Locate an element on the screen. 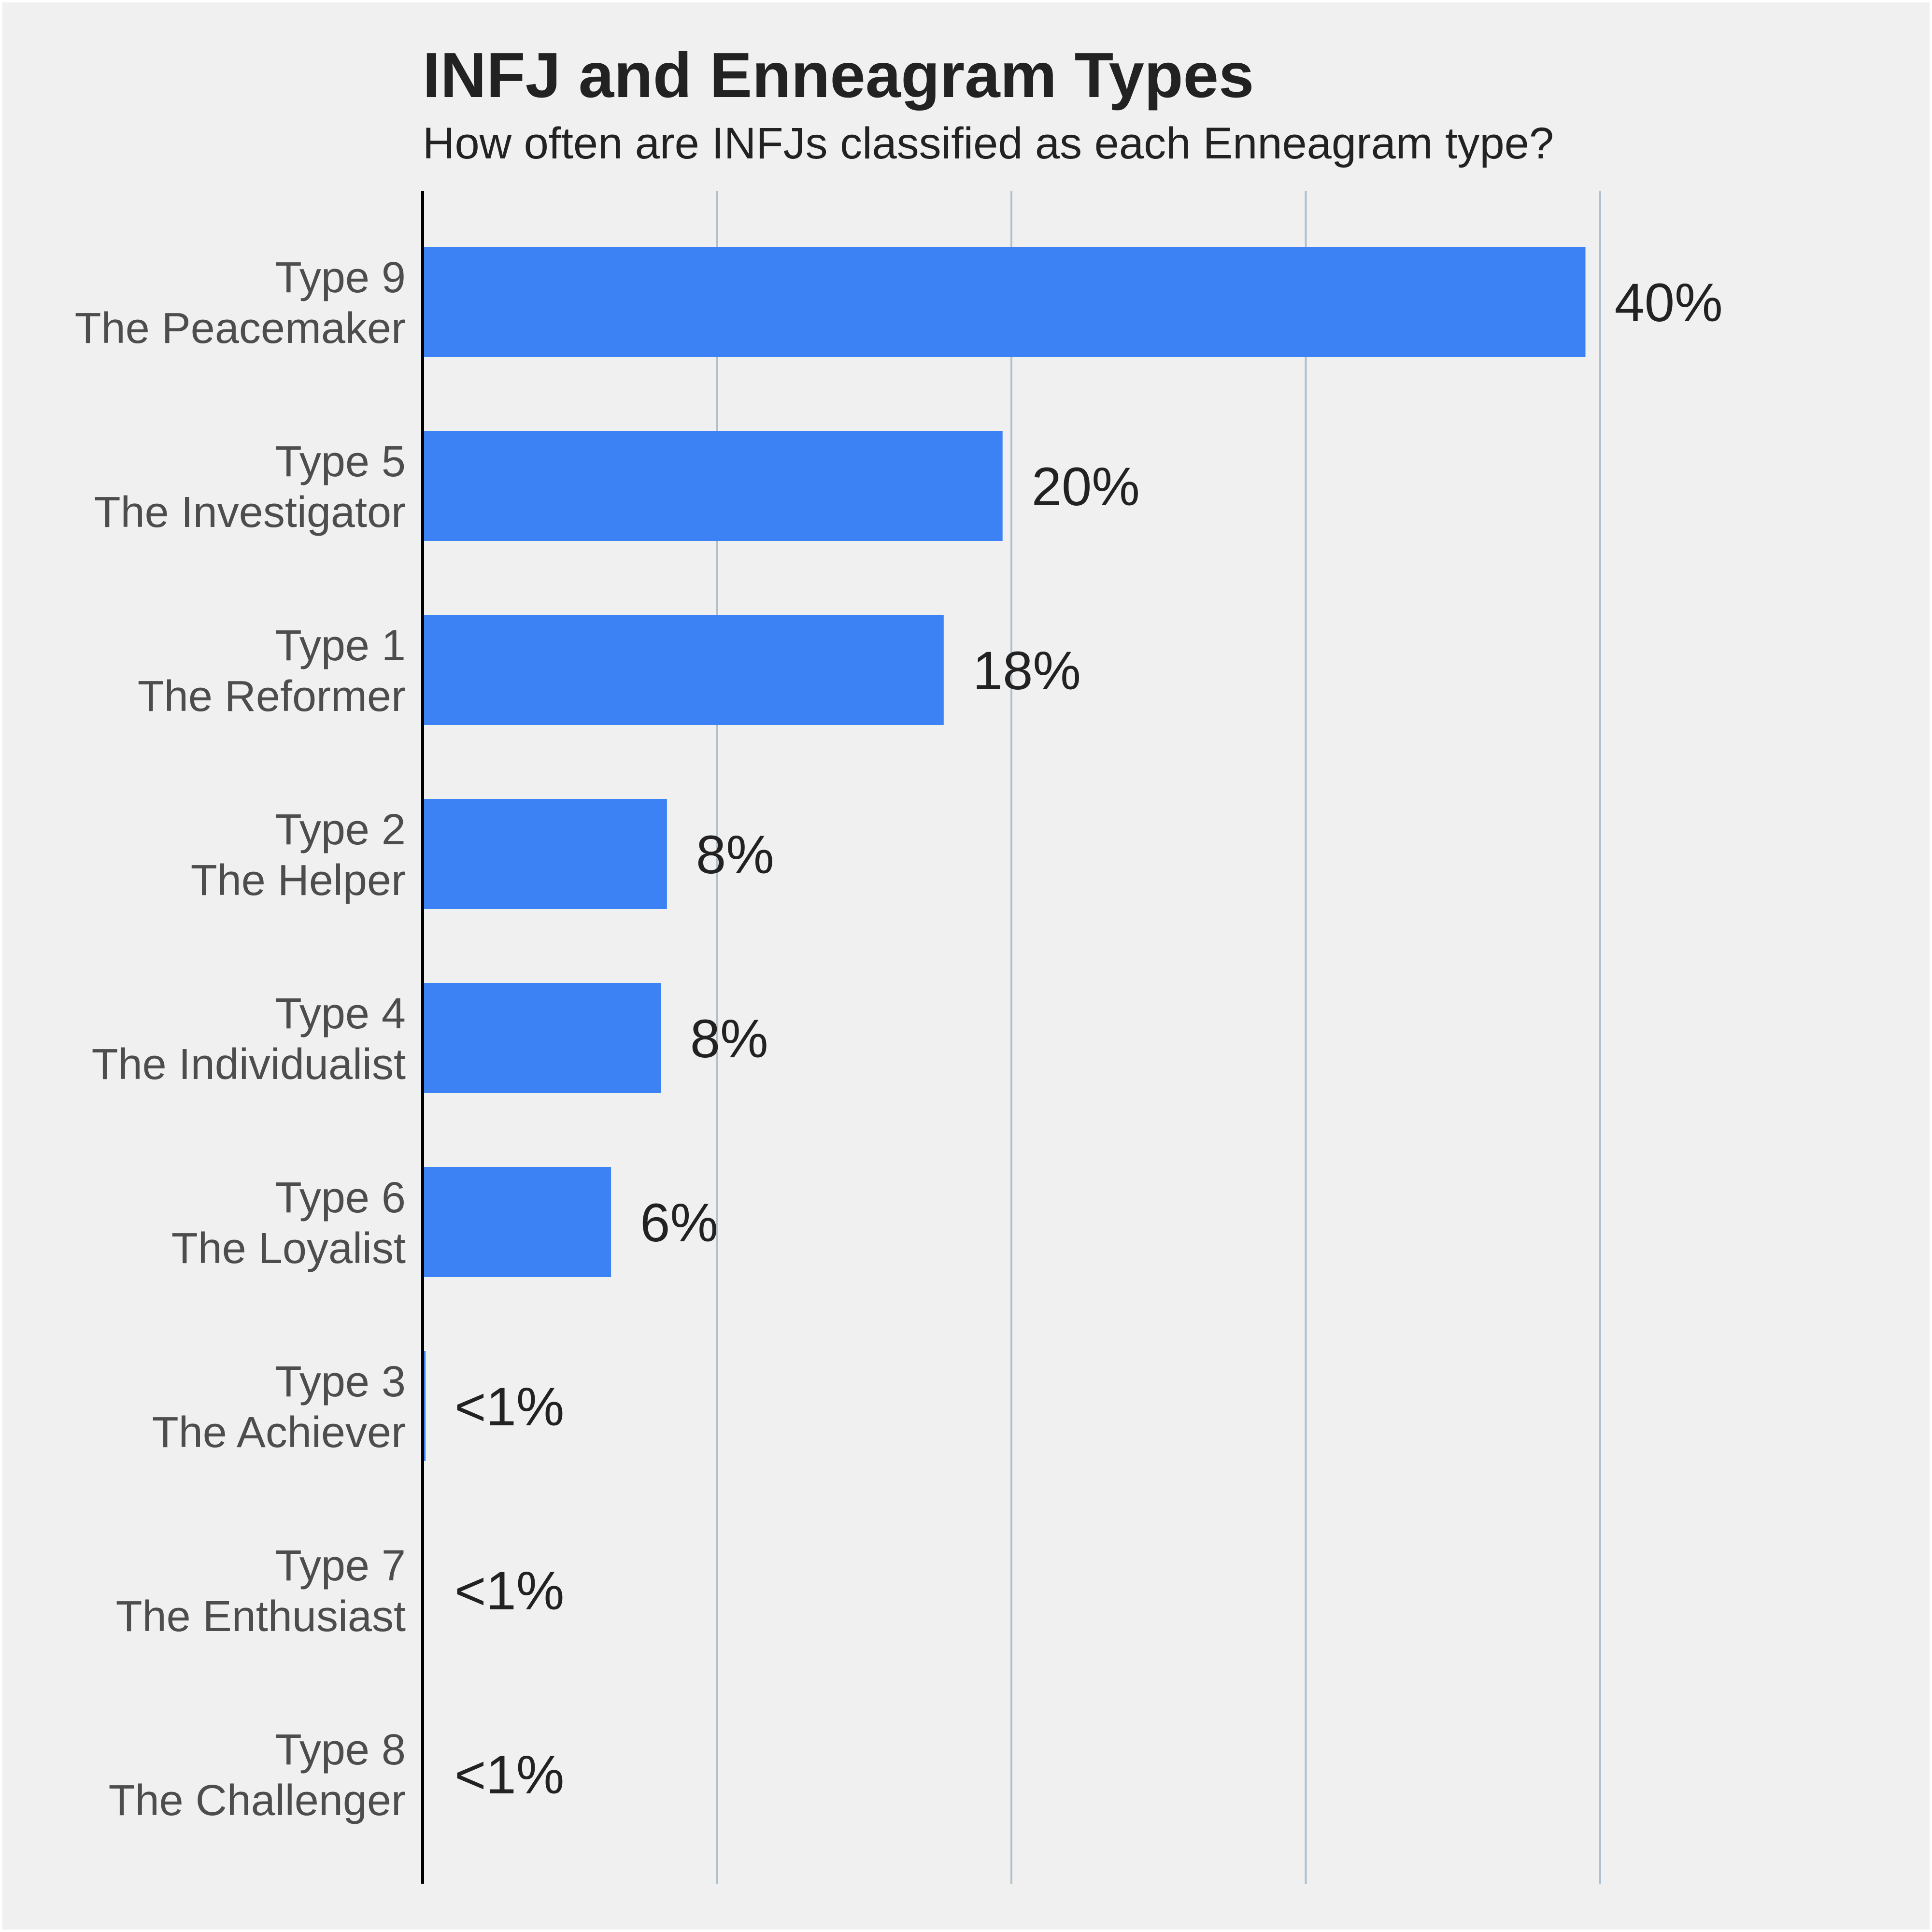  category-label-type: Type 3 is located at coordinates (340, 1382).